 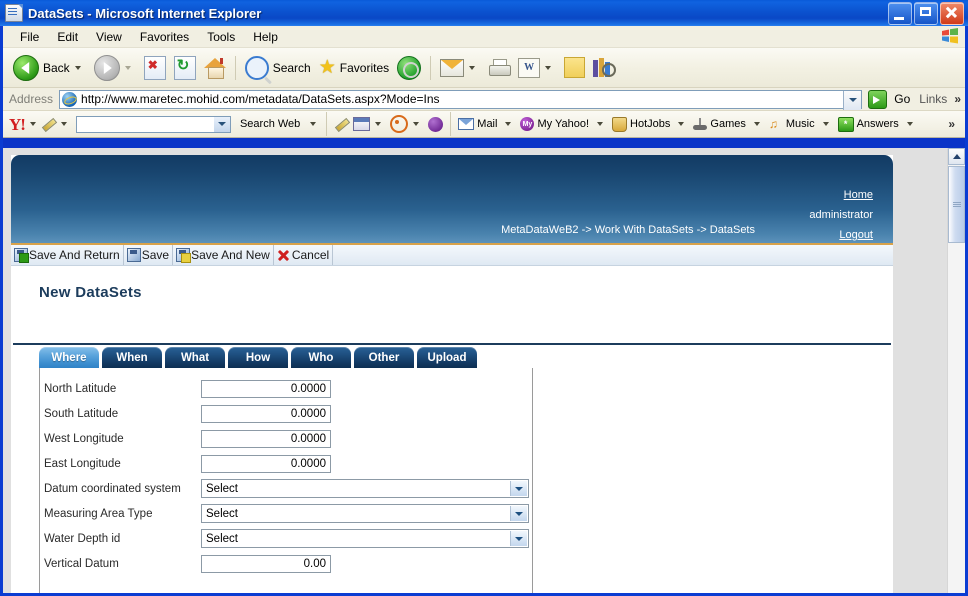 I want to click on tab-what: What, so click(x=195, y=357).